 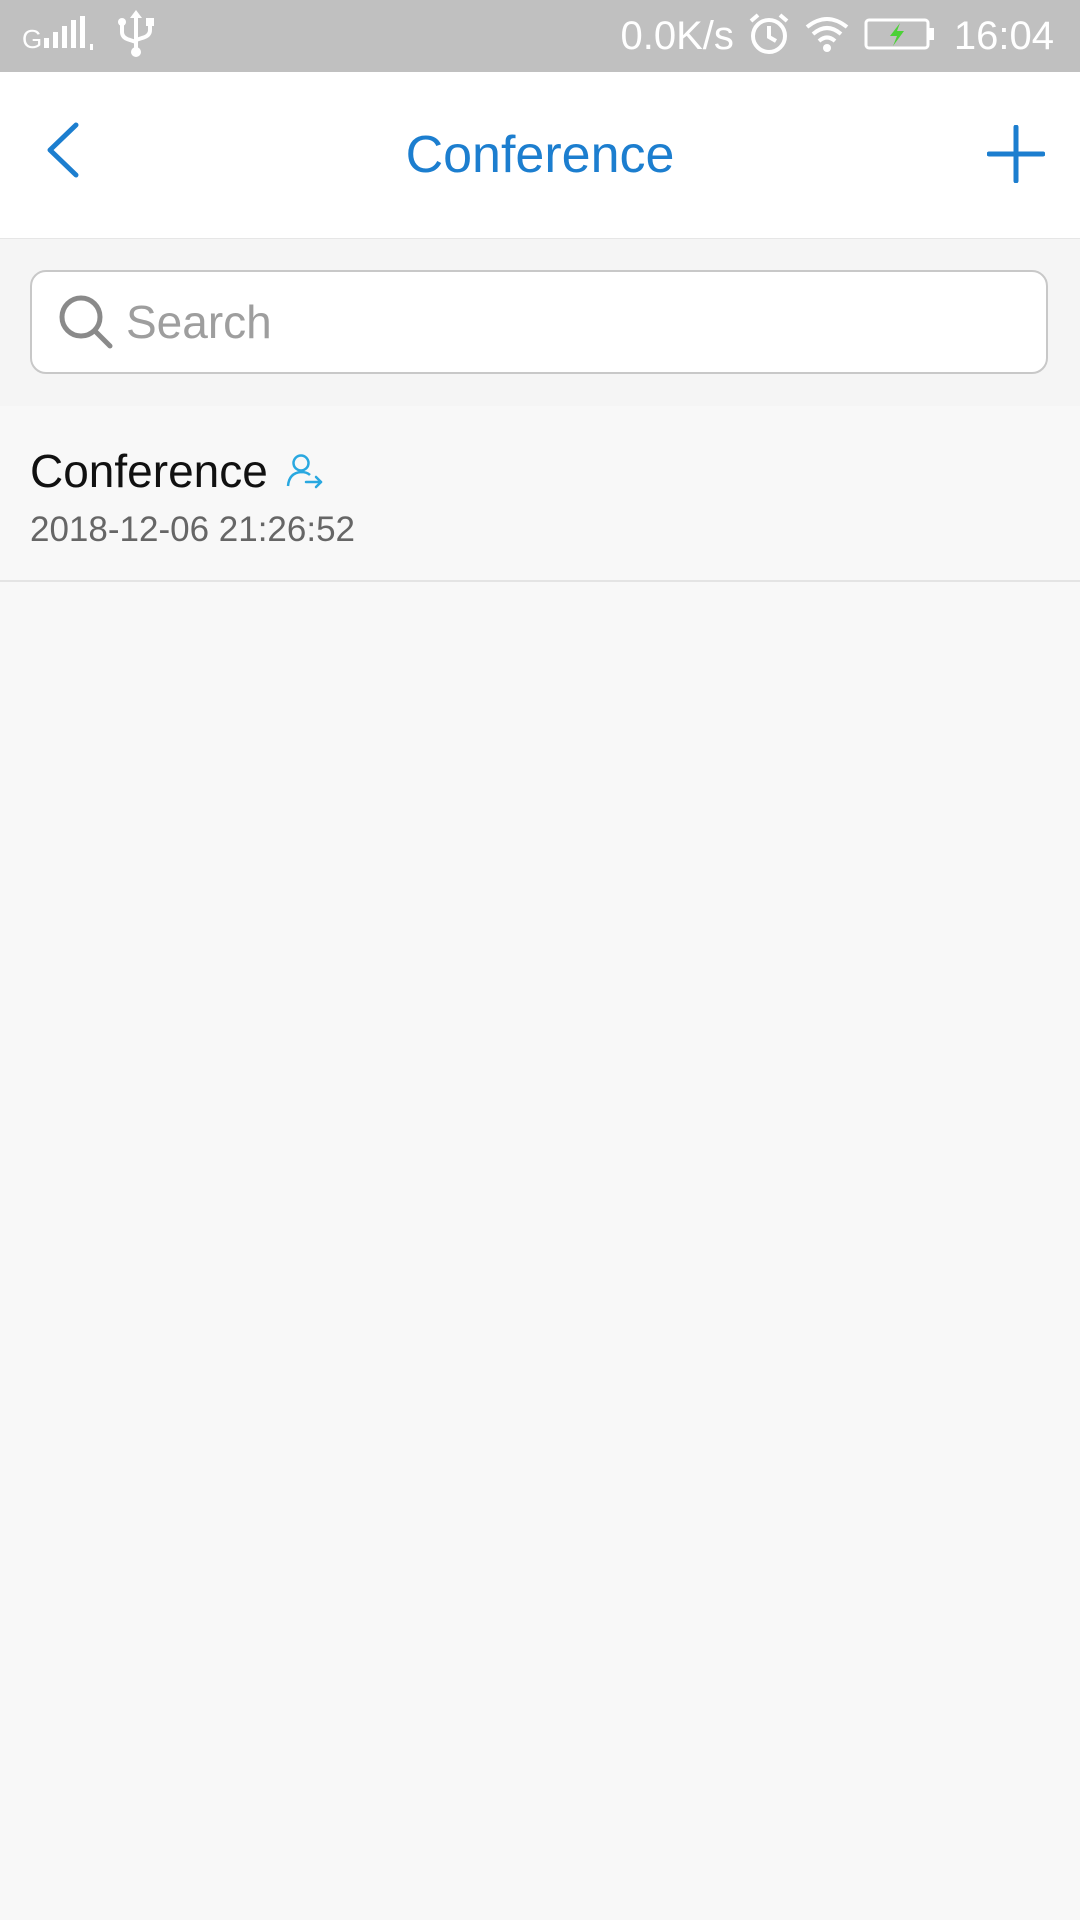 I want to click on usb-icon, so click(x=136, y=36).